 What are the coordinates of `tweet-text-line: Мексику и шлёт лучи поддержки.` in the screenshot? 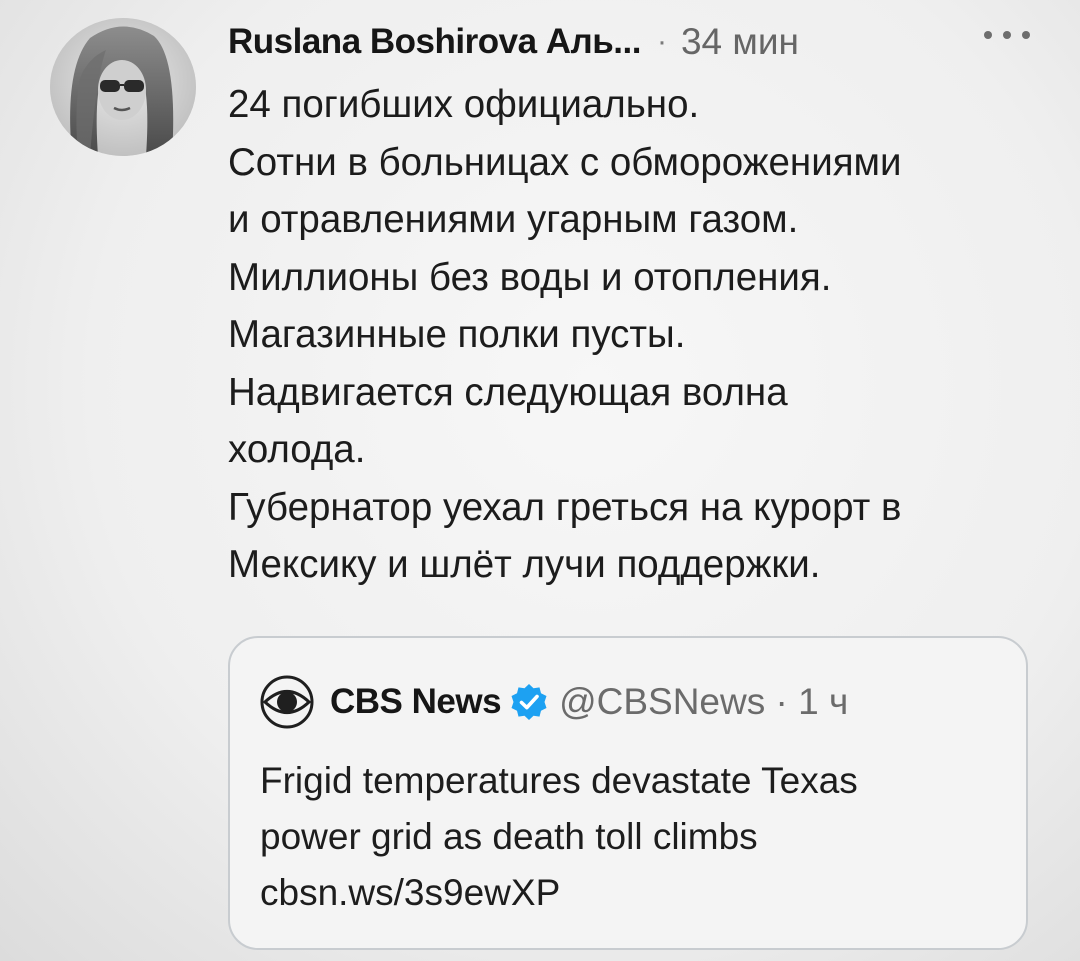 It's located at (524, 564).